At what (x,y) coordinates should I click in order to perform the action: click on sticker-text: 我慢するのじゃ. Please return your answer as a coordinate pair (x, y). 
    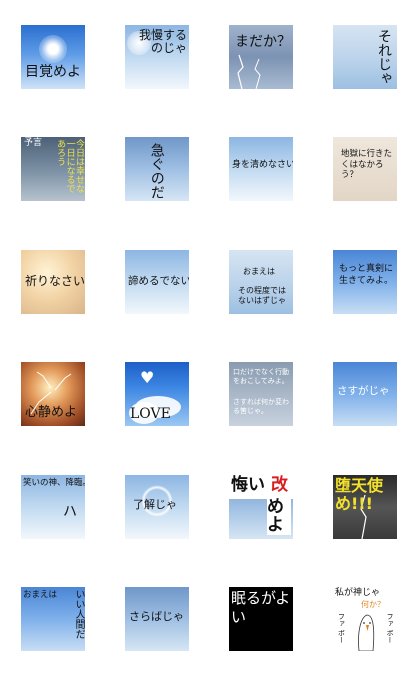
    Looking at the image, I should click on (162, 41).